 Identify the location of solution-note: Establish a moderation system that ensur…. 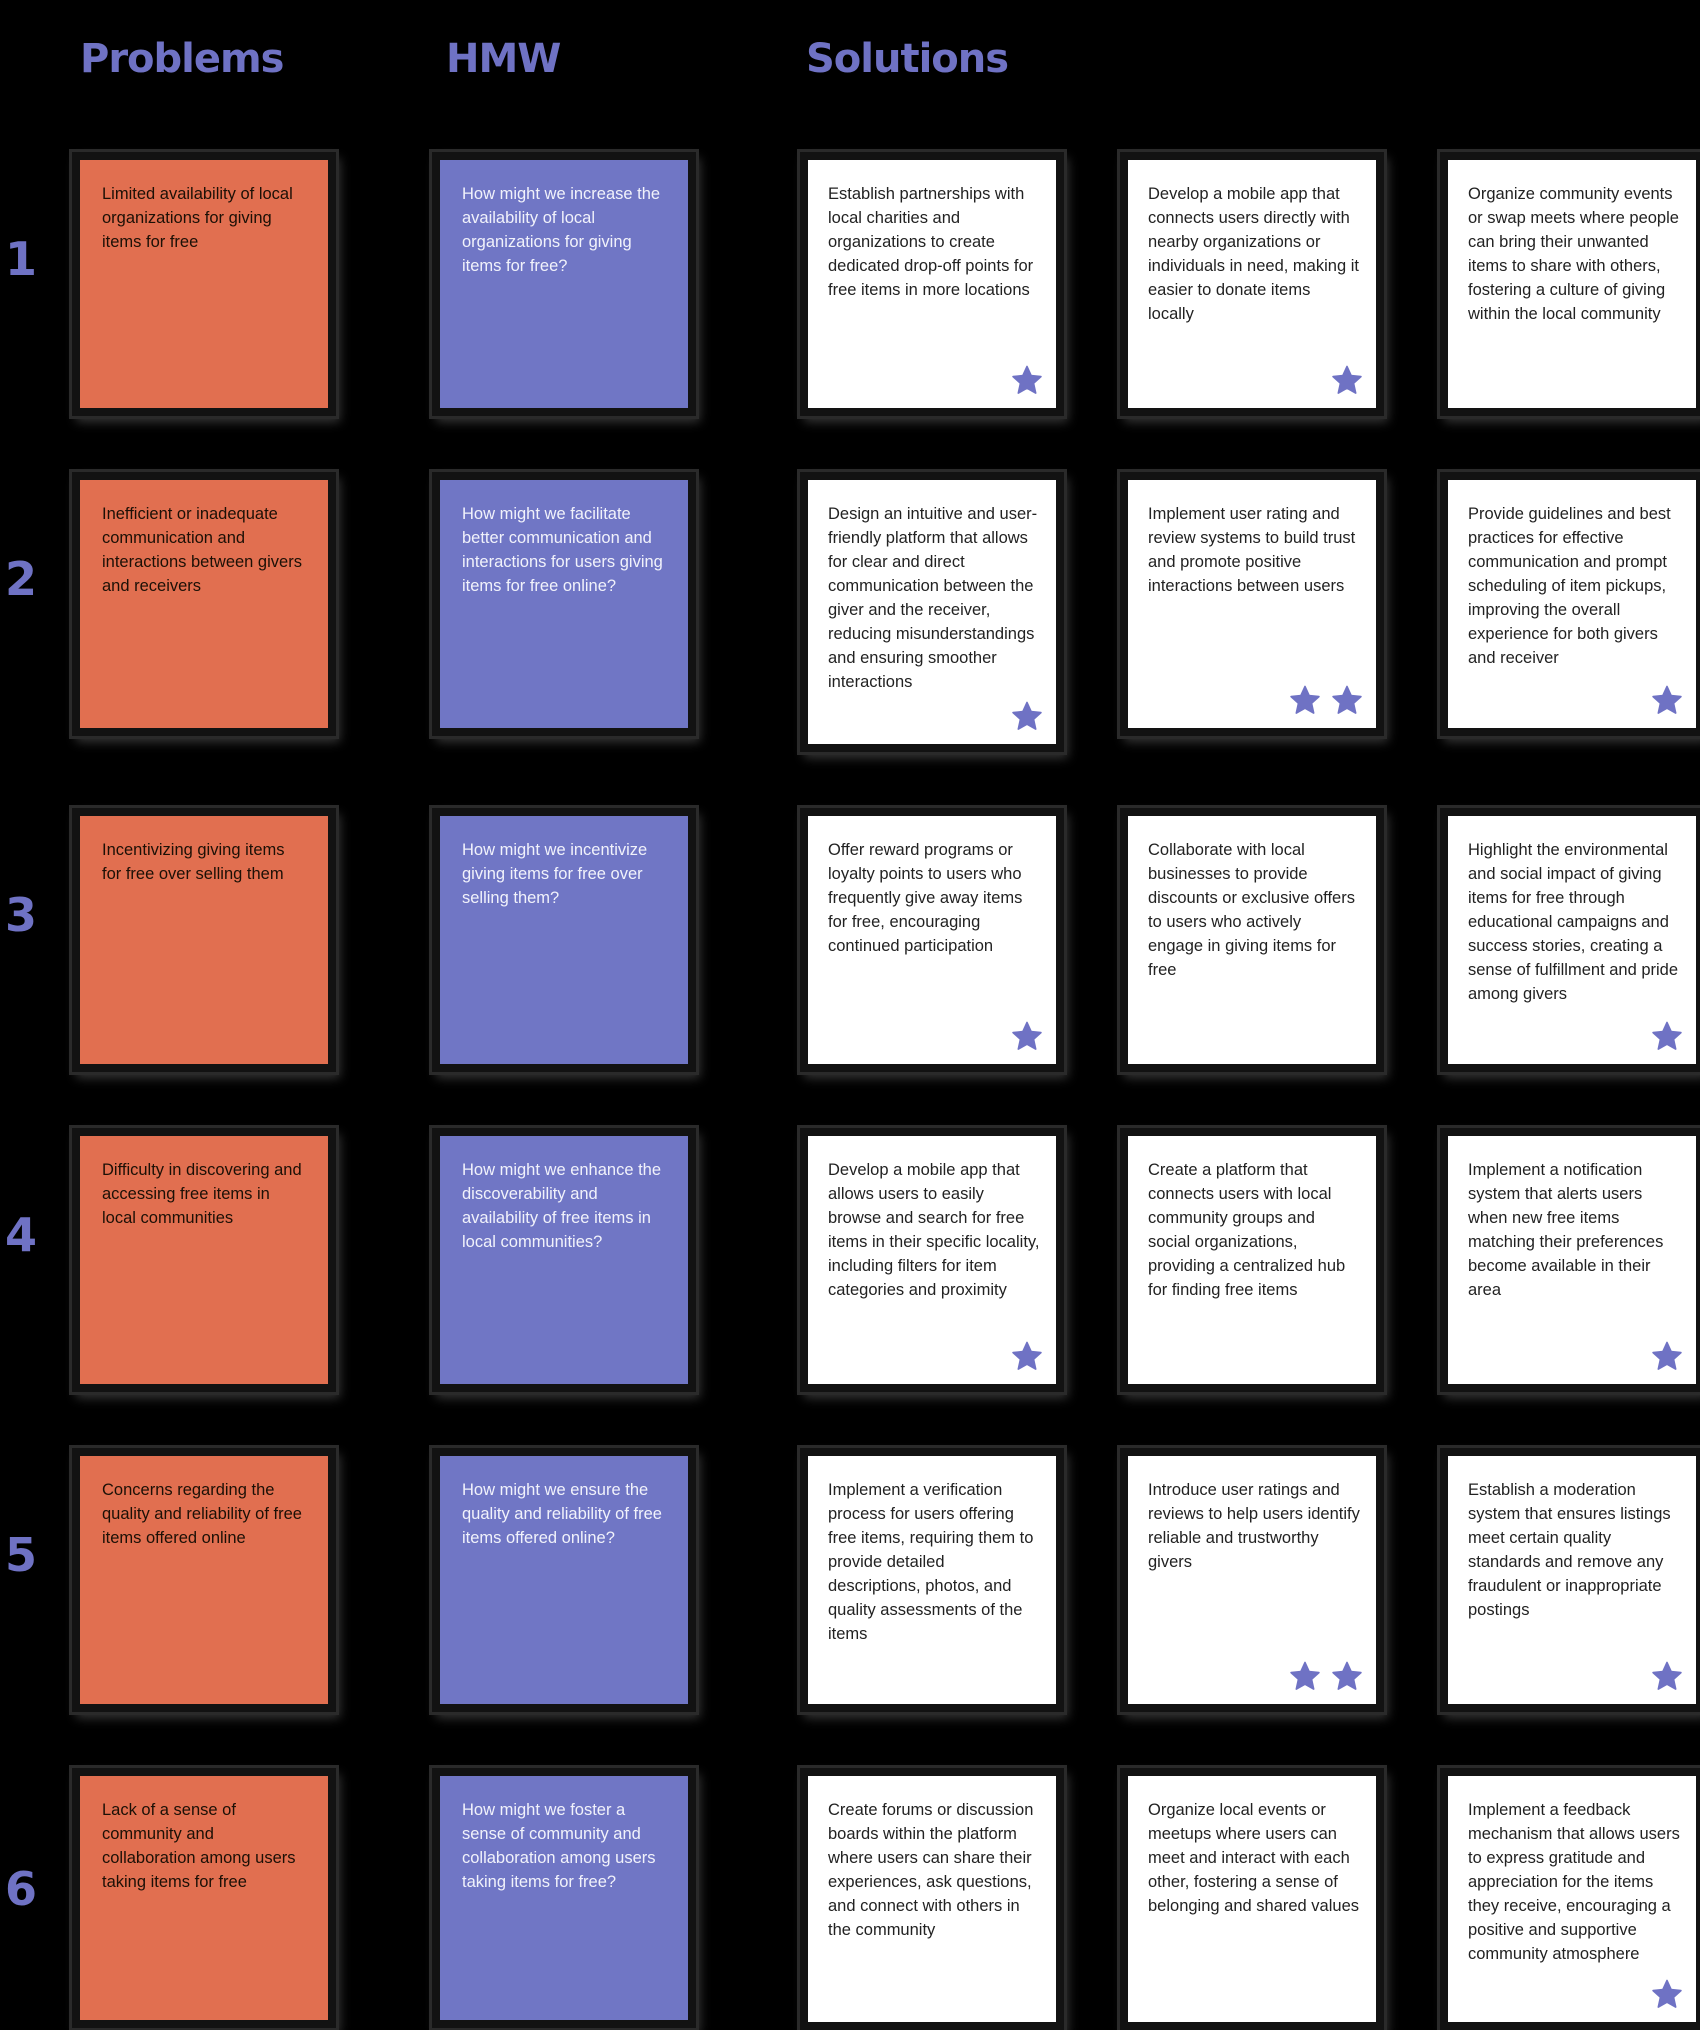
(1570, 1580).